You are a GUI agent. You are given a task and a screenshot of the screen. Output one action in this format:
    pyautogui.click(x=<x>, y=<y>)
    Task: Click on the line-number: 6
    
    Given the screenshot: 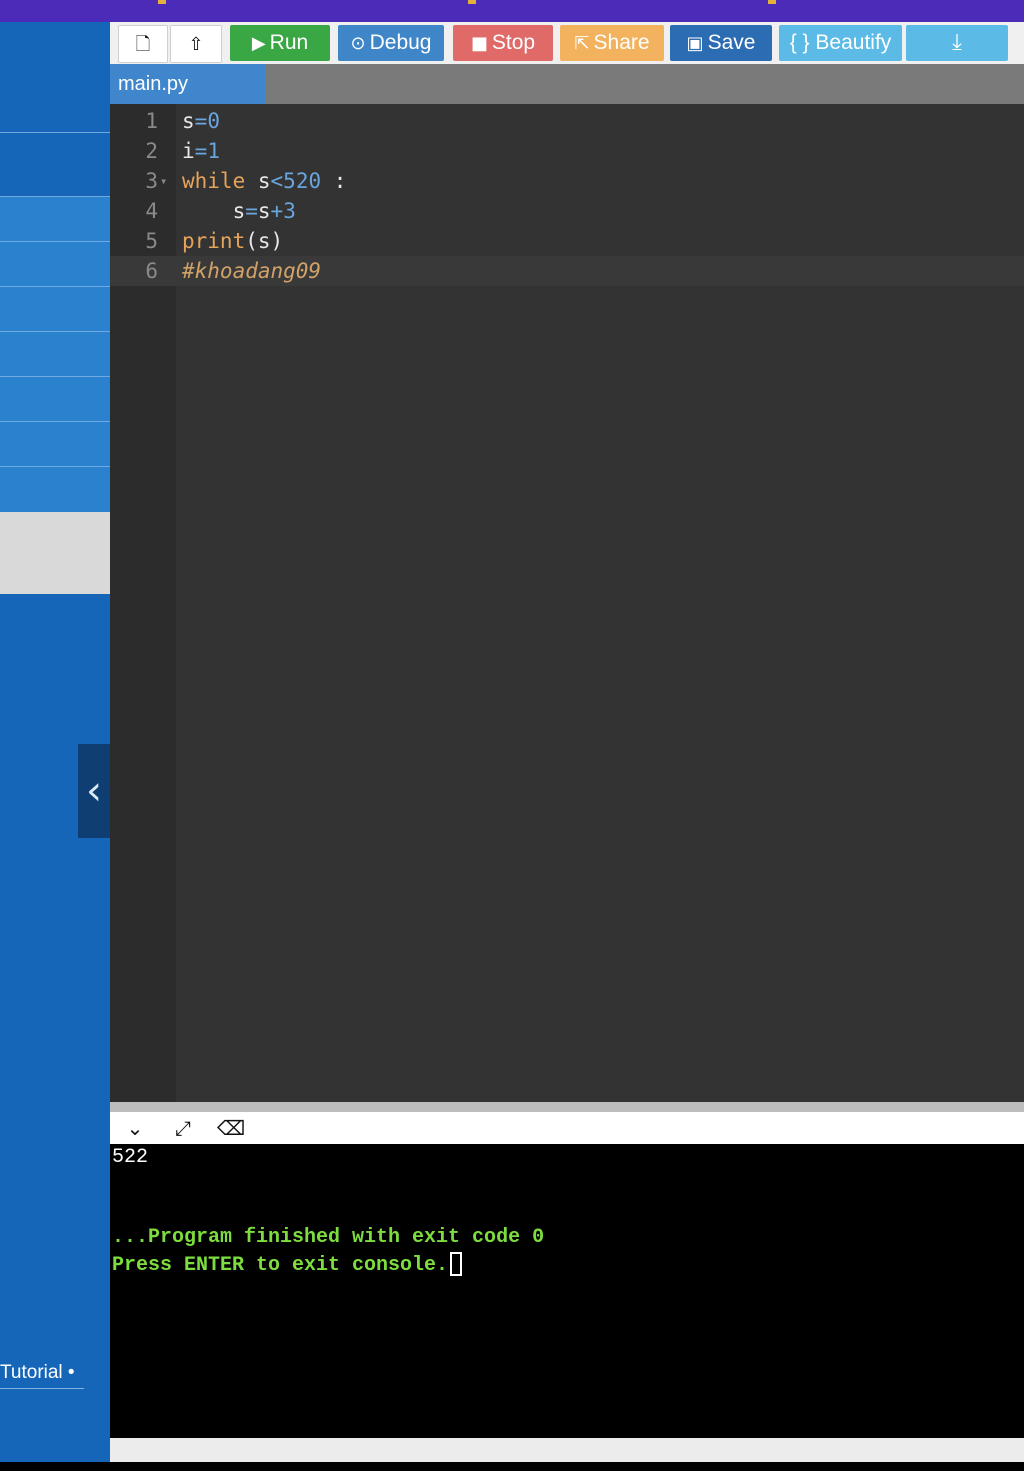 What is the action you would take?
    pyautogui.click(x=151, y=271)
    